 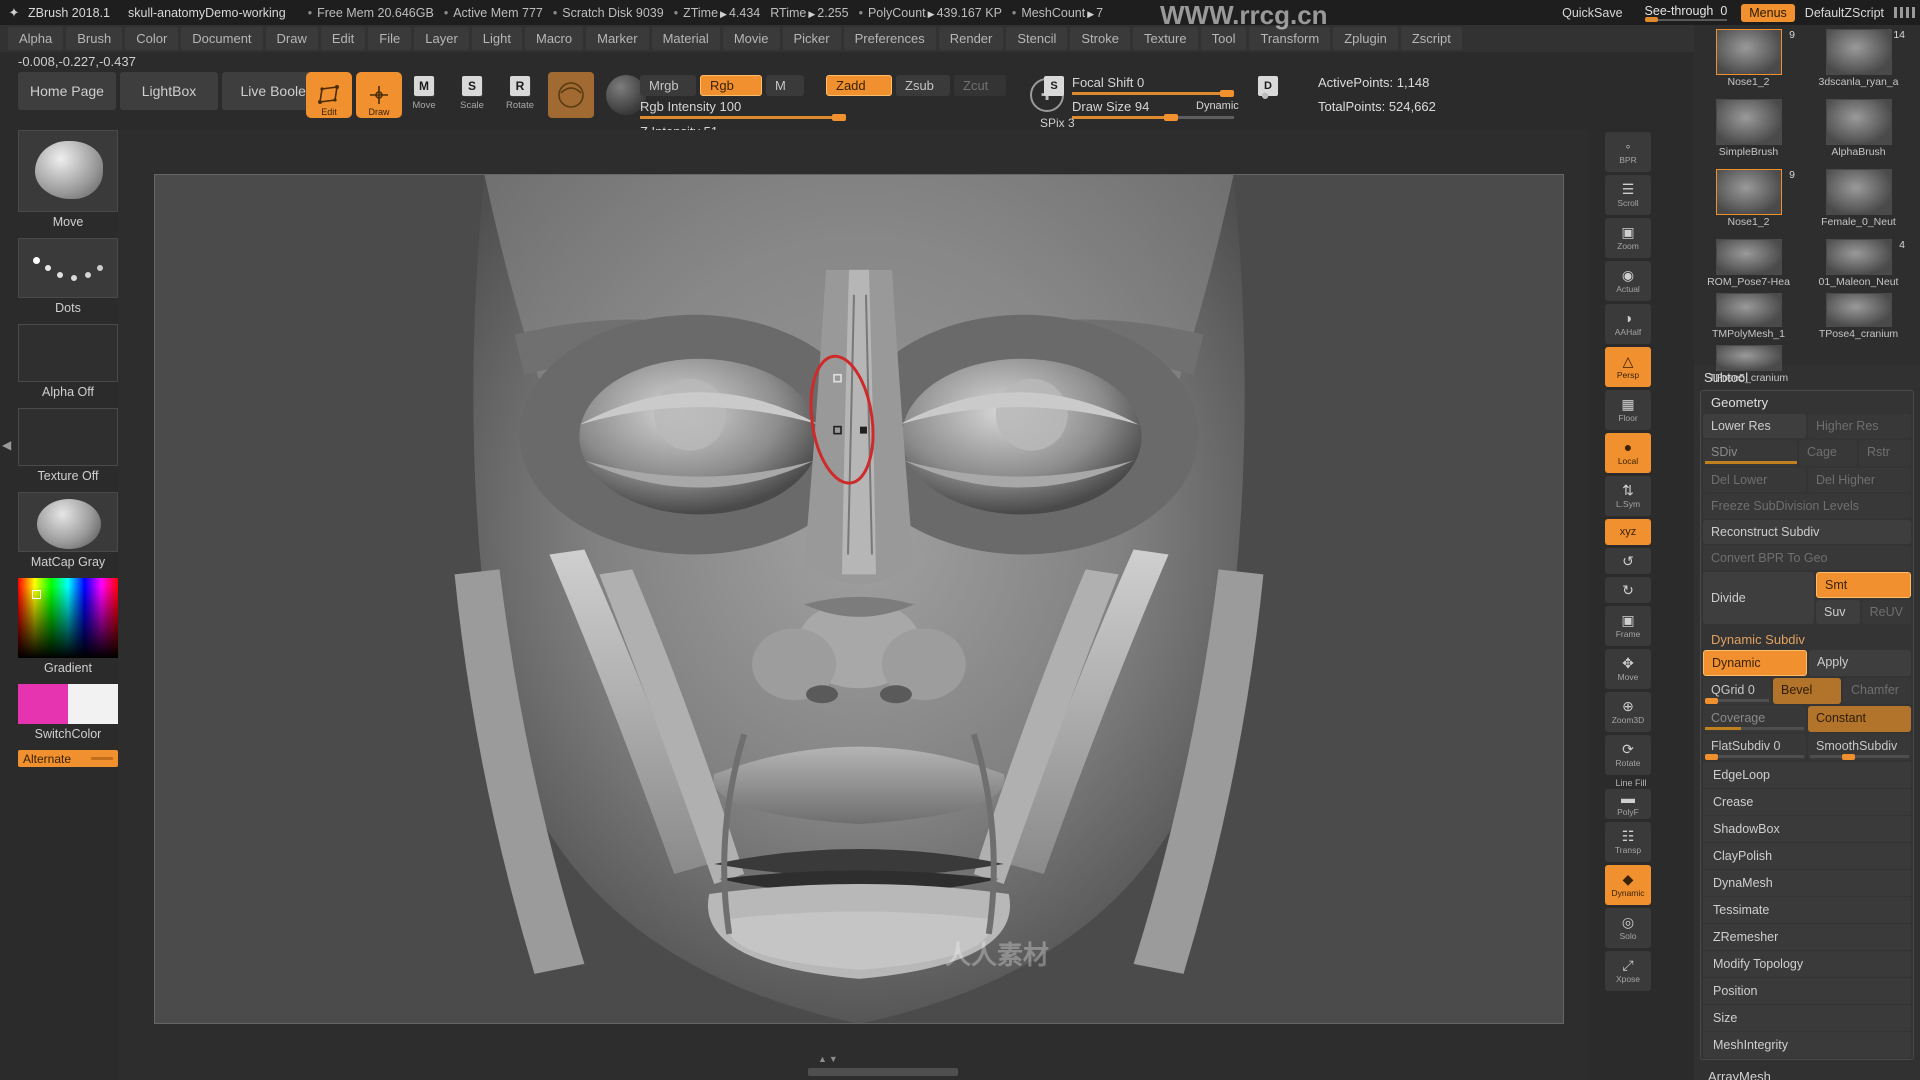 What do you see at coordinates (424, 97) in the screenshot?
I see `move-button: M Move` at bounding box center [424, 97].